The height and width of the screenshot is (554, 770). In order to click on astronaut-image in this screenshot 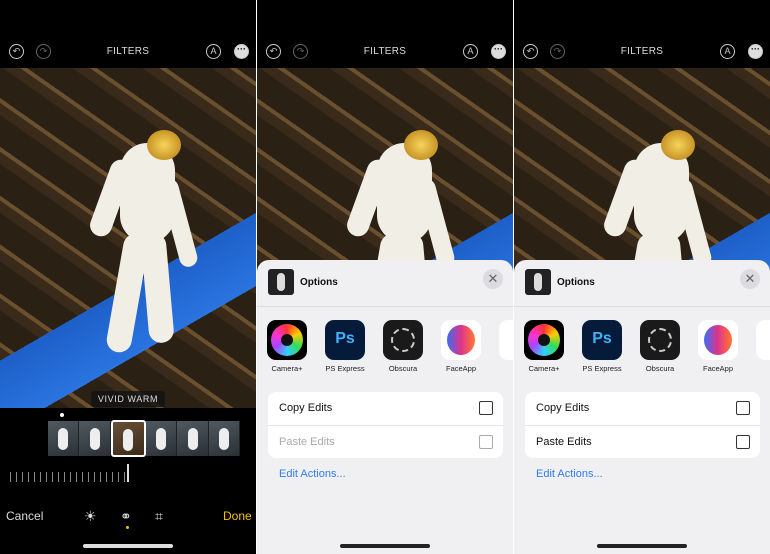, I will do `click(143, 243)`.